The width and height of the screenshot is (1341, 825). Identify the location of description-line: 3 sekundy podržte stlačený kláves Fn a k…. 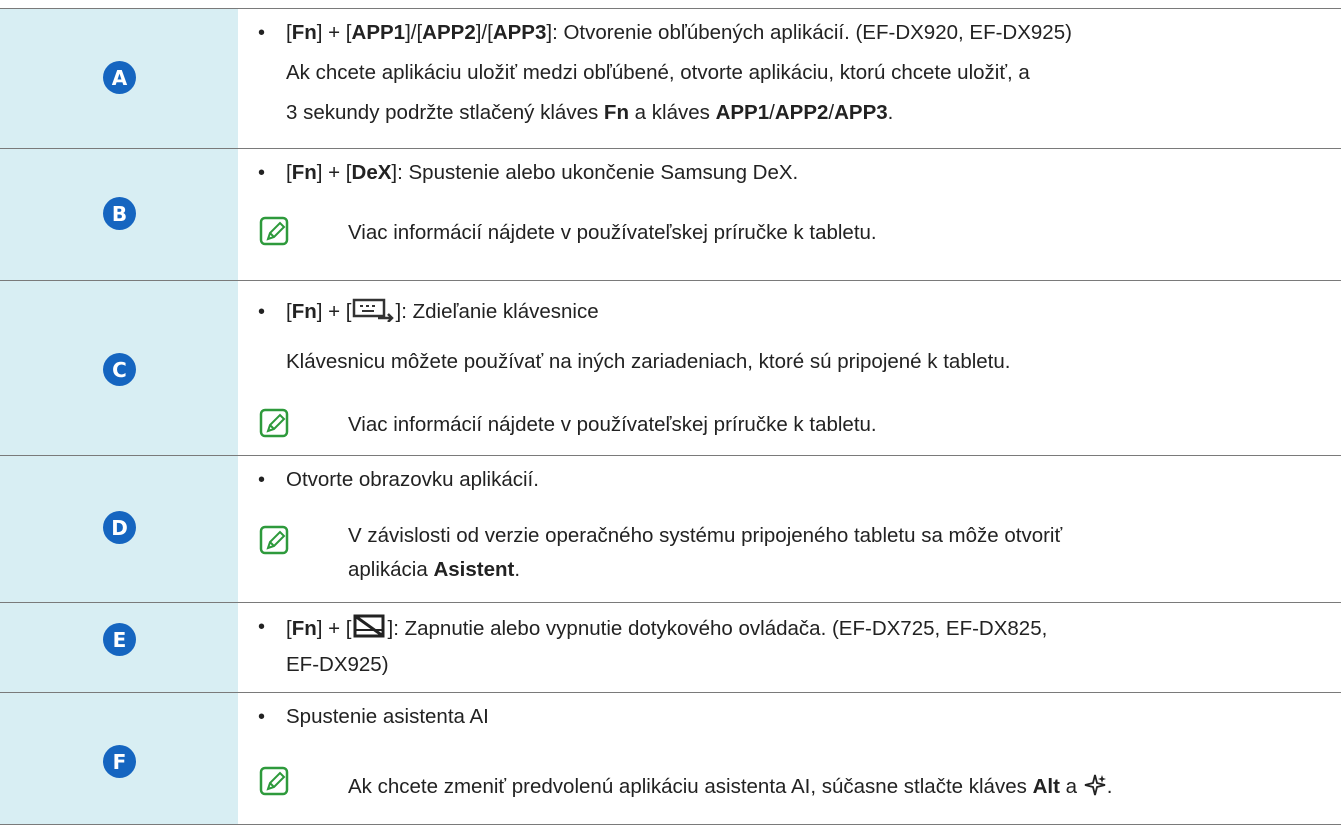
(590, 112).